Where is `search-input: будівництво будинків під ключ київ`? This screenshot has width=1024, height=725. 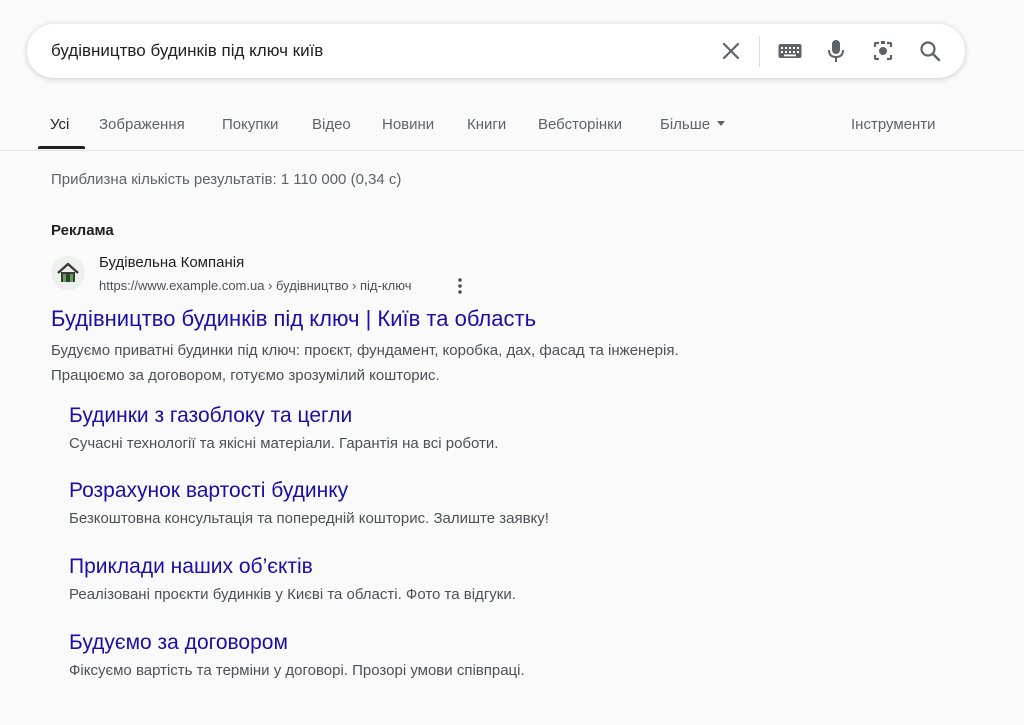 search-input: будівництво будинків під ключ київ is located at coordinates (187, 51).